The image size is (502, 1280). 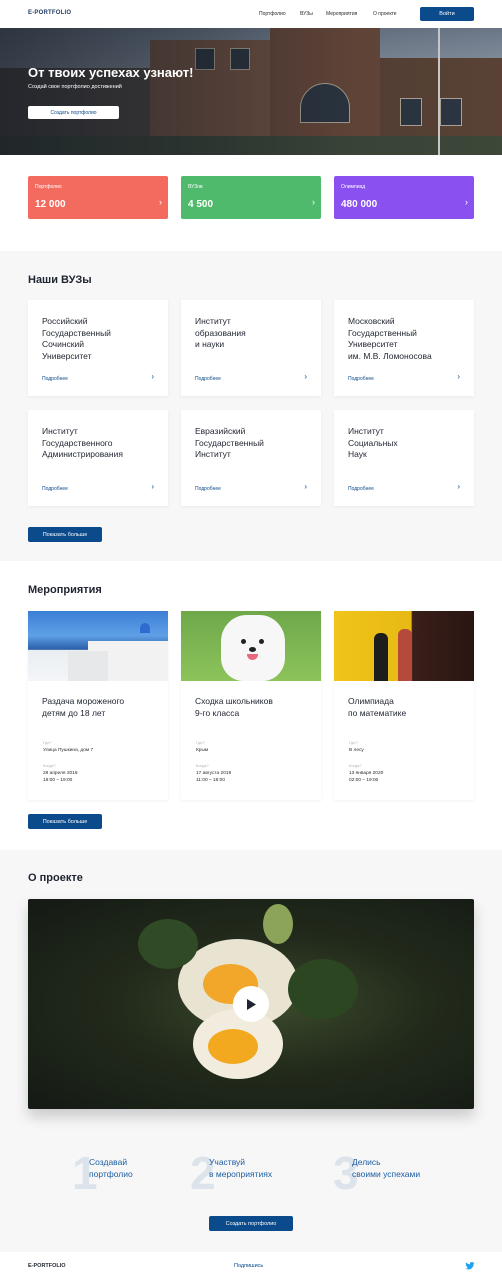 What do you see at coordinates (65, 821) in the screenshot?
I see `show-more-events-button: Показать больше` at bounding box center [65, 821].